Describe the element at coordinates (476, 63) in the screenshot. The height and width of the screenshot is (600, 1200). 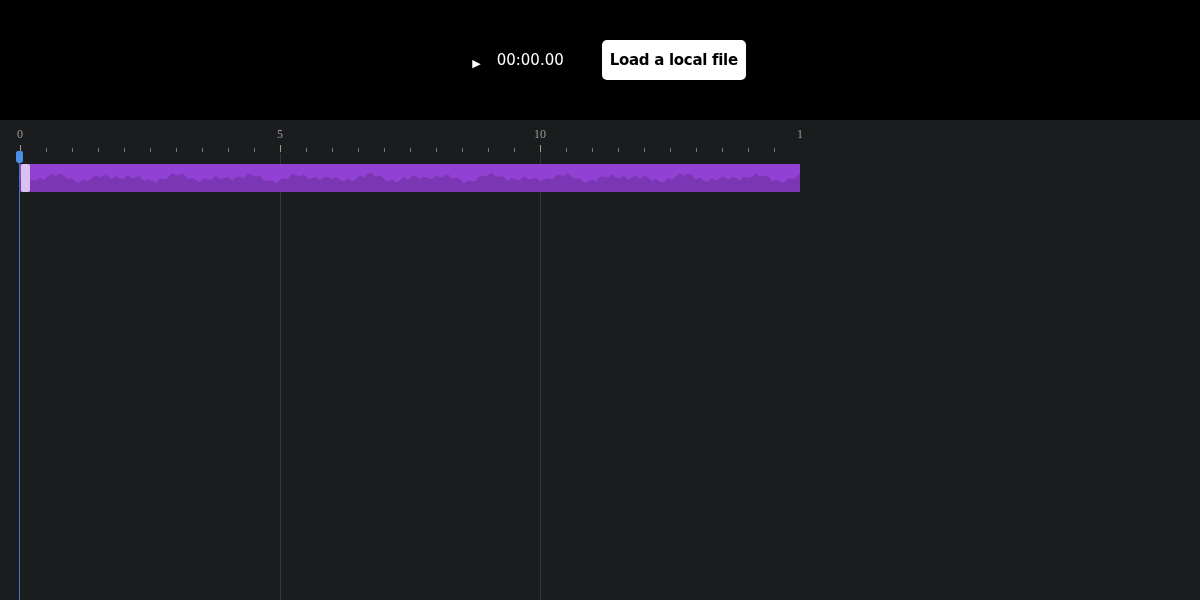
I see `play-button: ▶` at that location.